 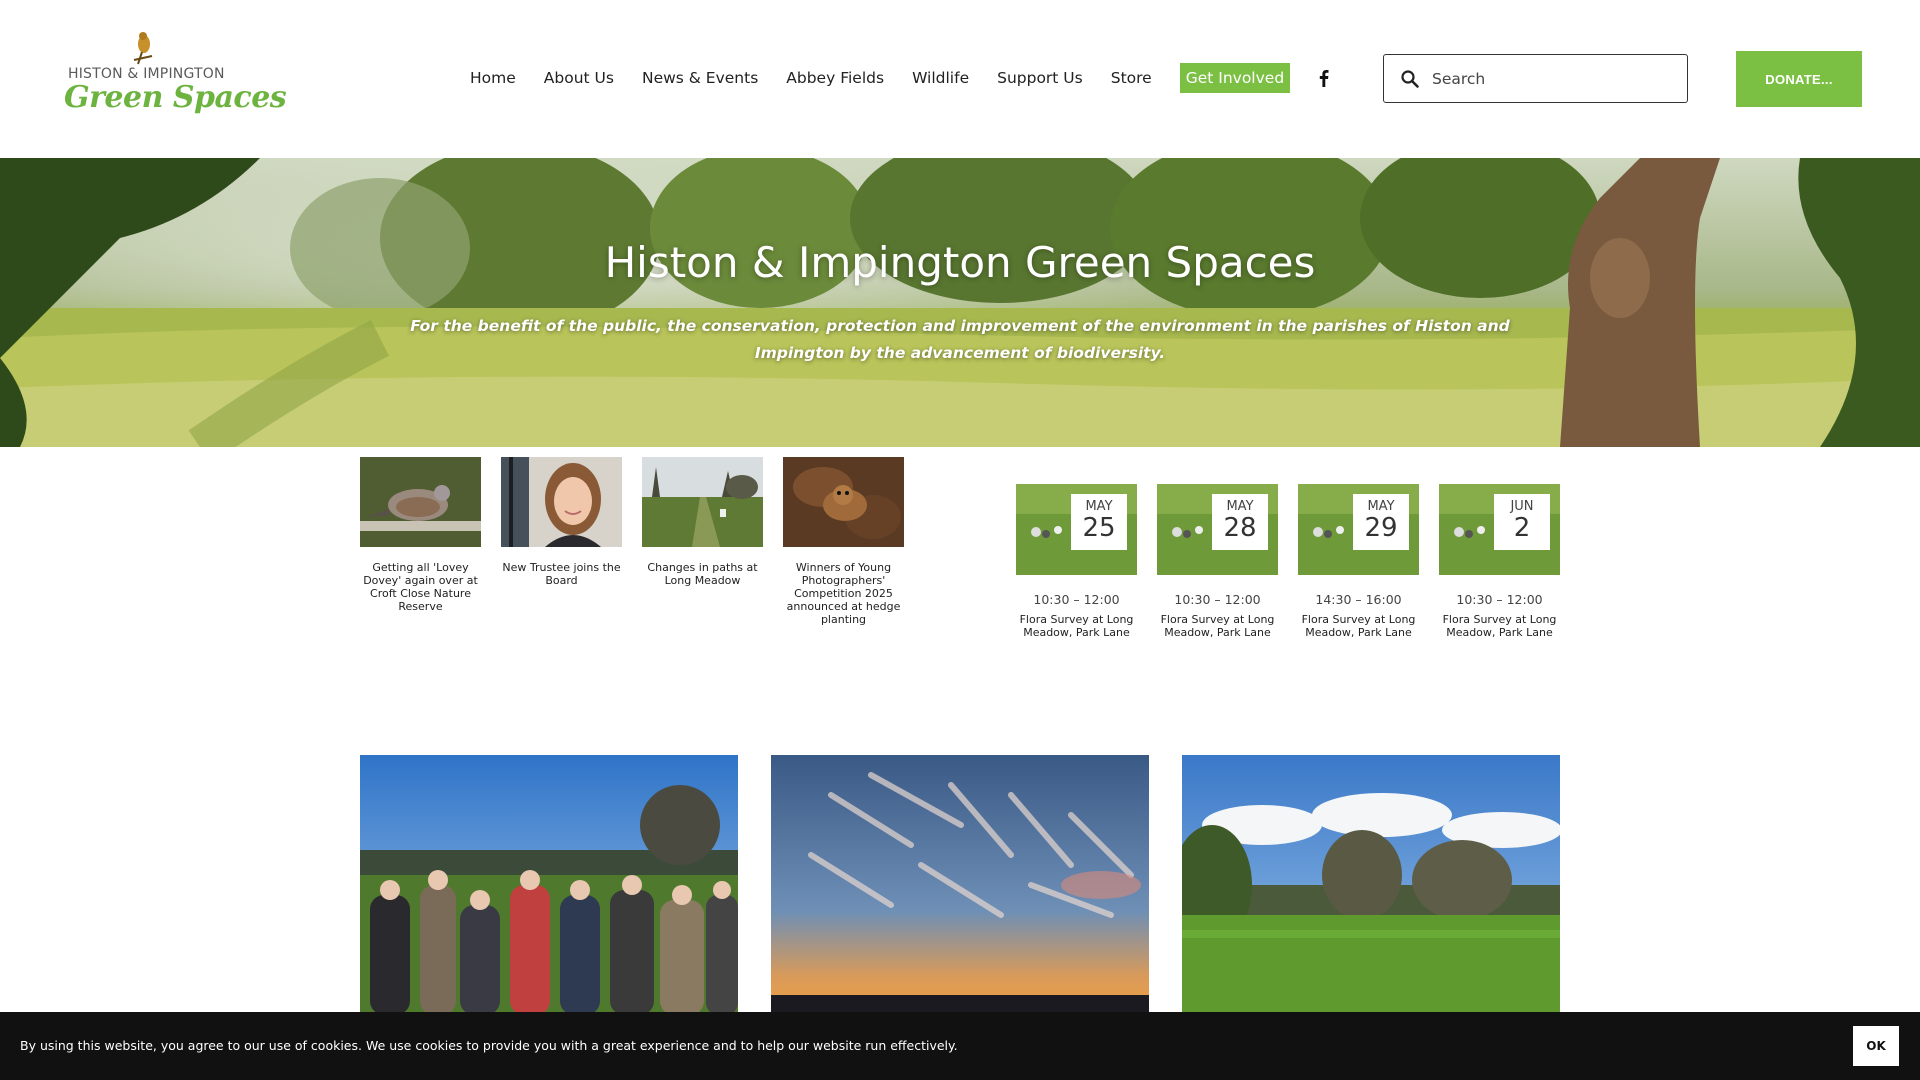 I want to click on search-icon, so click(x=1410, y=78).